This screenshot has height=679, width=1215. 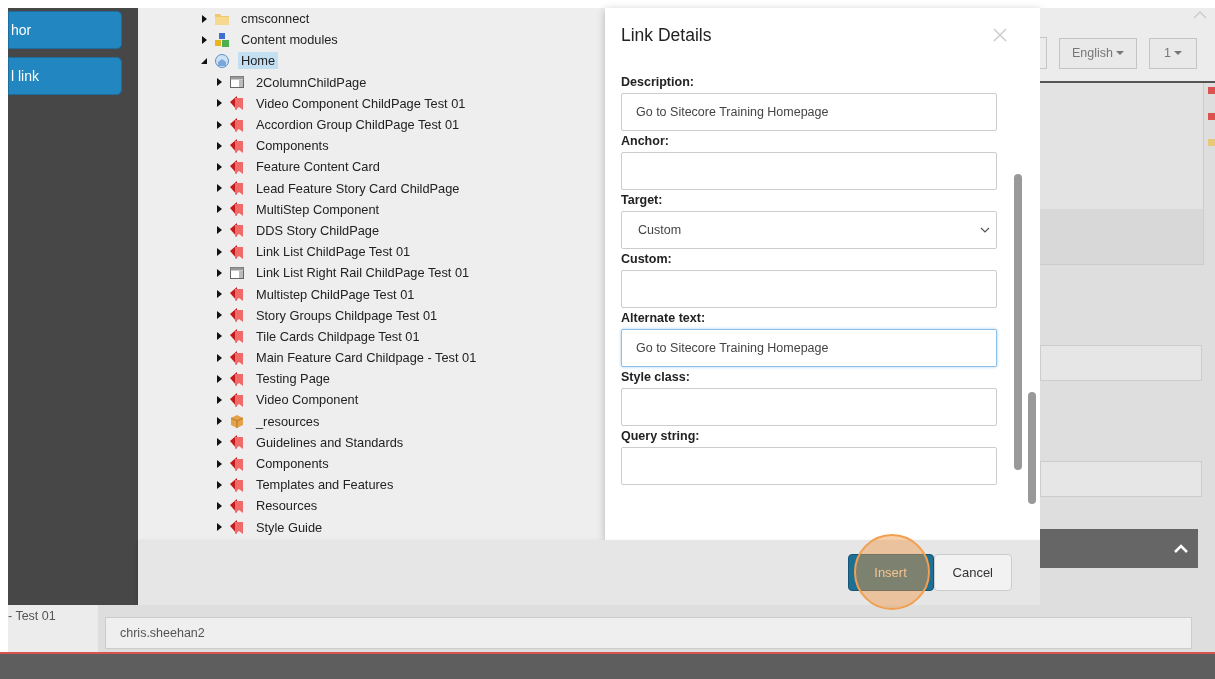 What do you see at coordinates (311, 82) in the screenshot?
I see `tree-item: 2ColumnChildPage` at bounding box center [311, 82].